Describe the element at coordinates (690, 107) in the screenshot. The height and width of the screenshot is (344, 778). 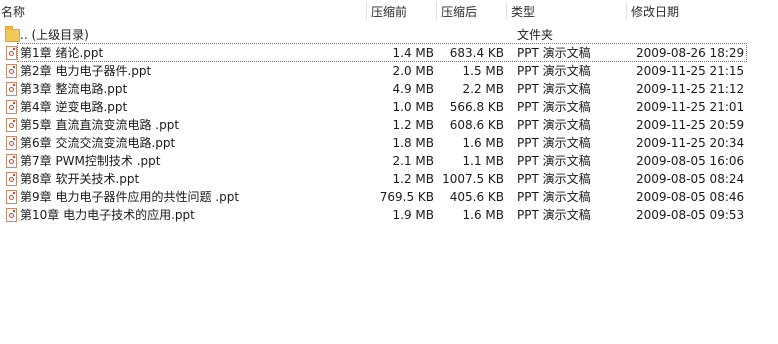
I see `file-modified-date: 2009-11-25 21:01` at that location.